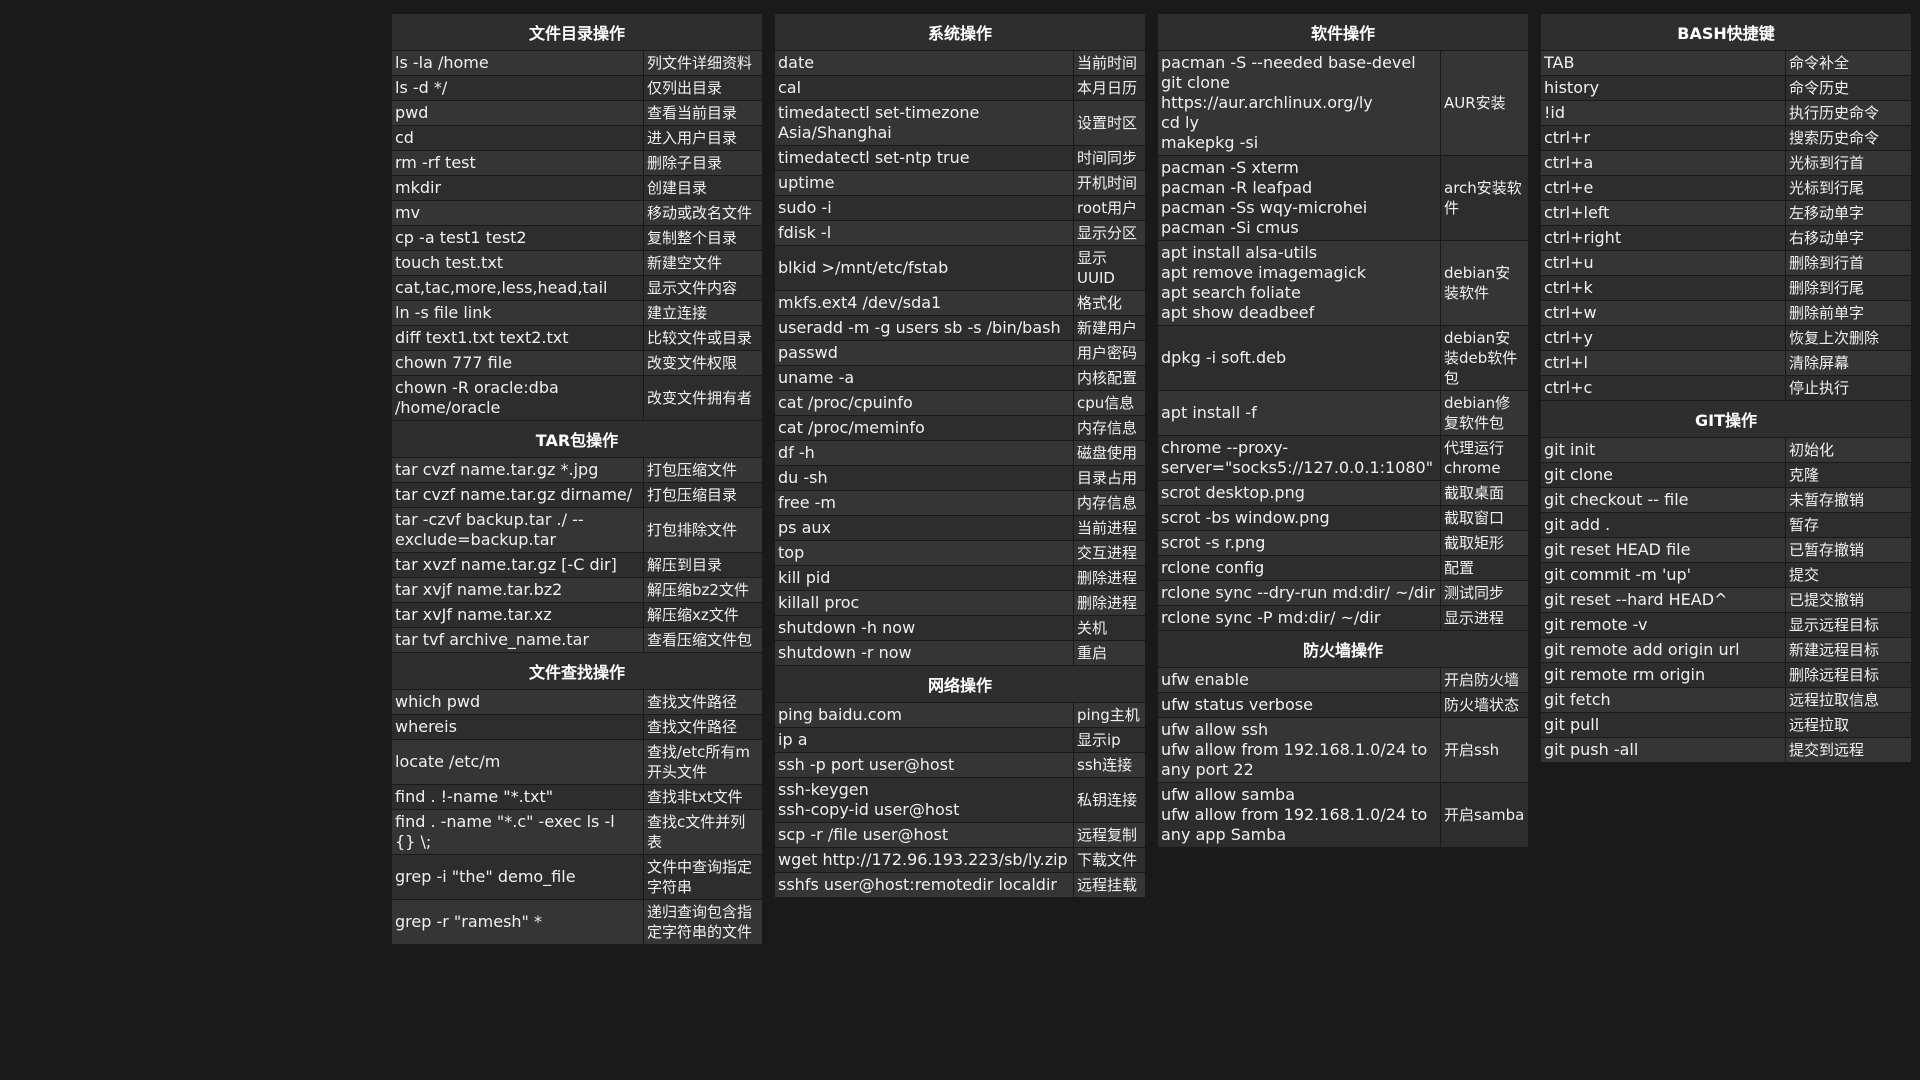 Image resolution: width=1920 pixels, height=1080 pixels. I want to click on command-text: ctrl+a, so click(1663, 163).